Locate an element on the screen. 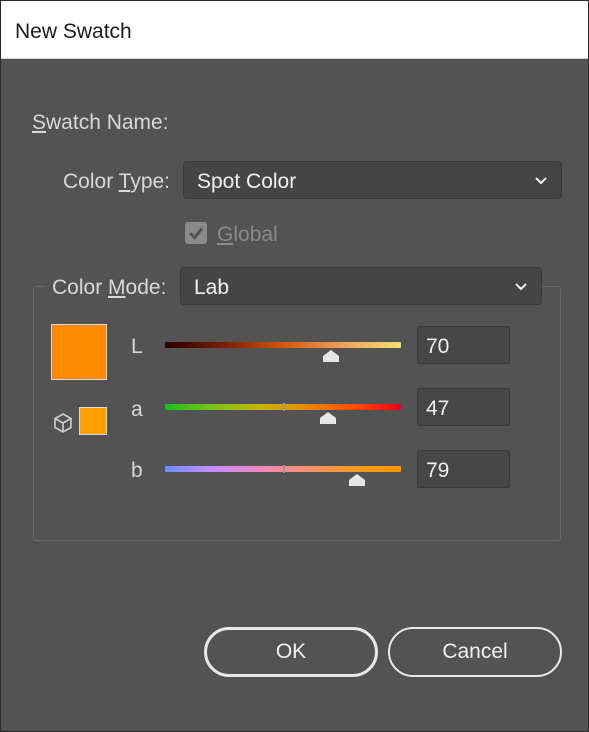 This screenshot has height=732, width=589. l-slider-thumb is located at coordinates (331, 356).